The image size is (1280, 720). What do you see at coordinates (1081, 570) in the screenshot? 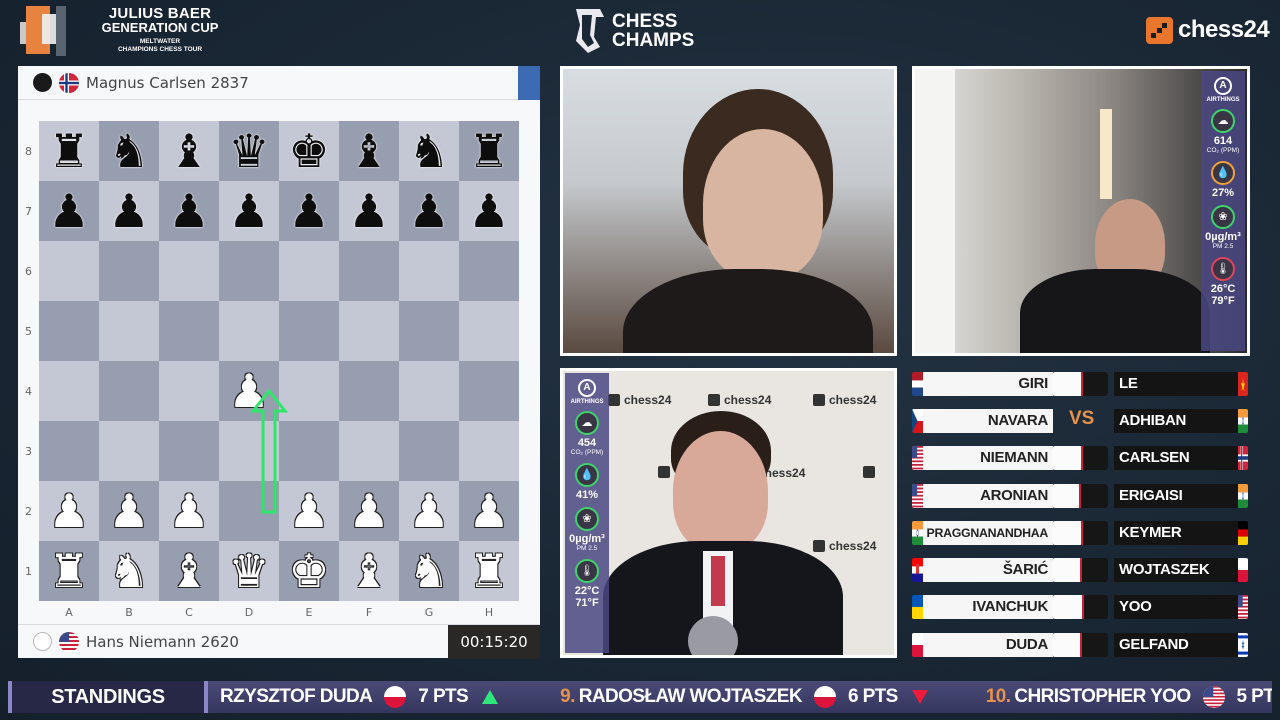
I see `pairing-row: ŠARIĆ WOJTASZEK` at bounding box center [1081, 570].